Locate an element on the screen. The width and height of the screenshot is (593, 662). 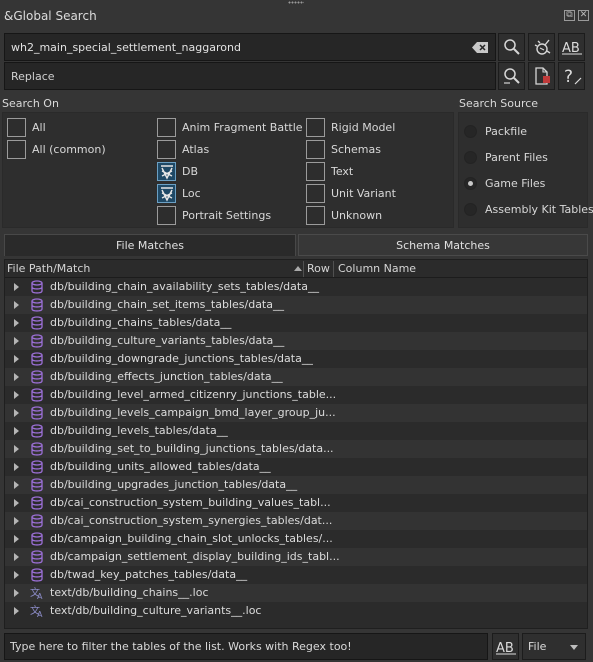
clear-text-icon is located at coordinates (480, 47).